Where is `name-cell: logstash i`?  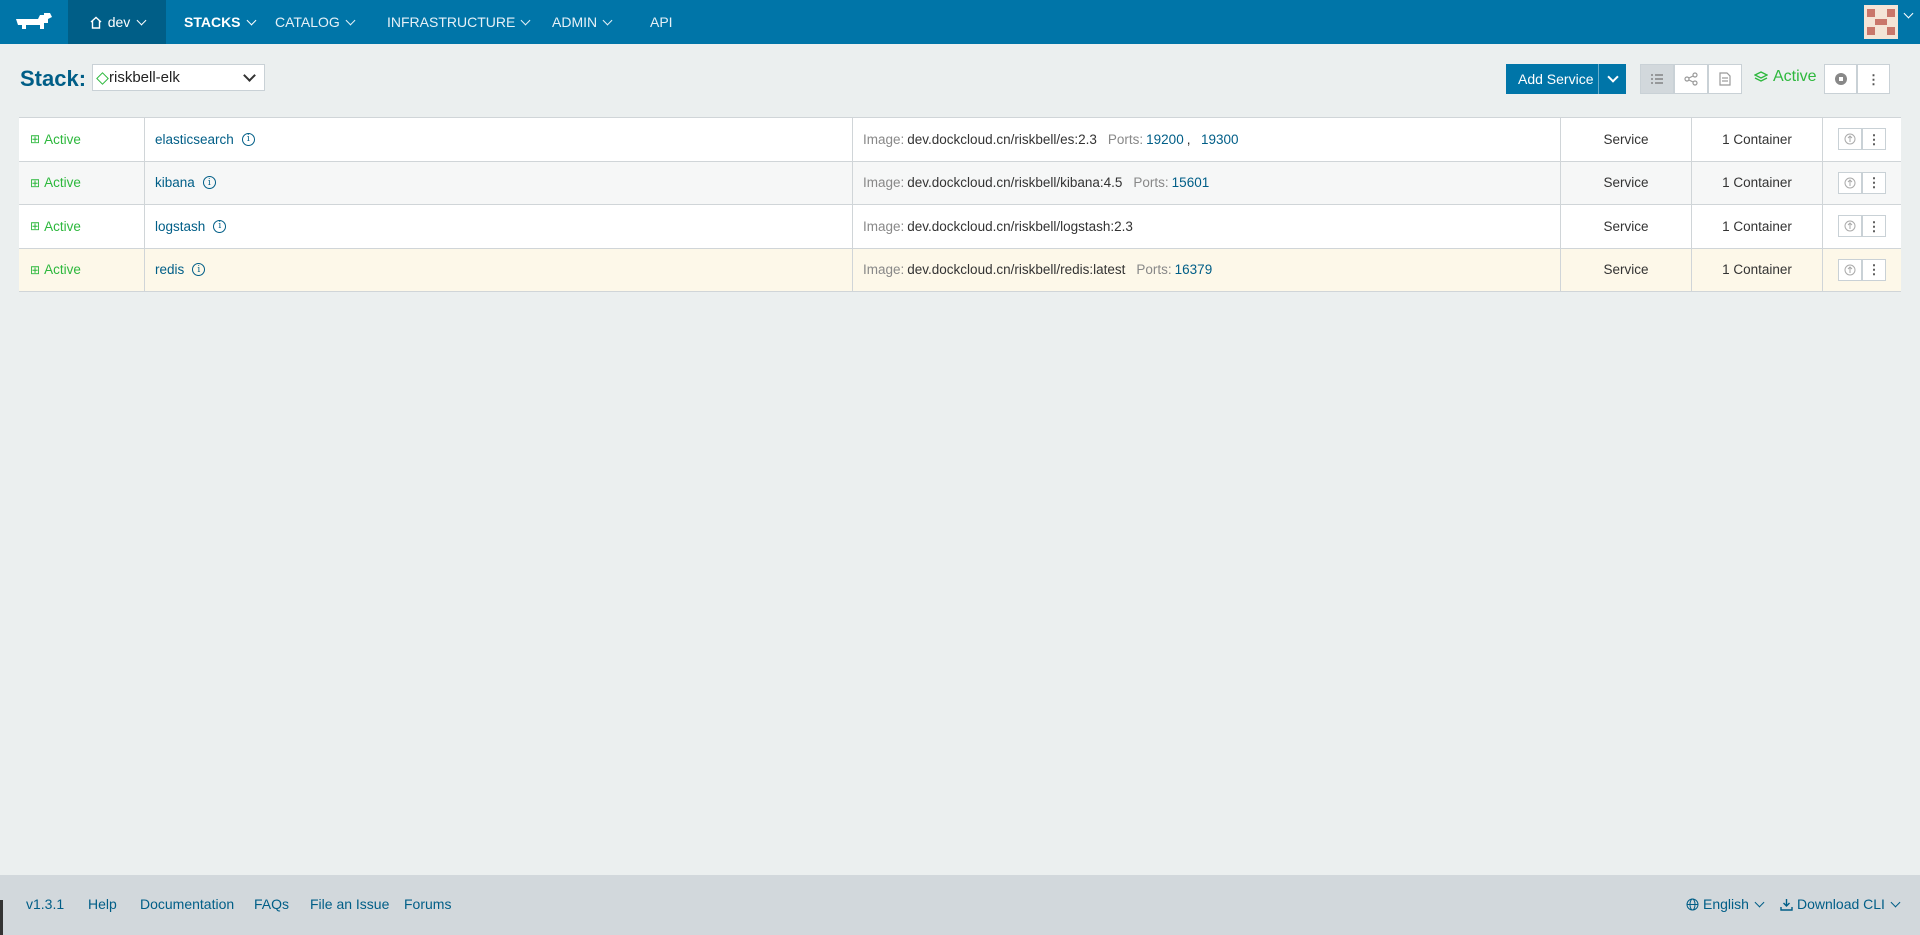
name-cell: logstash i is located at coordinates (499, 226).